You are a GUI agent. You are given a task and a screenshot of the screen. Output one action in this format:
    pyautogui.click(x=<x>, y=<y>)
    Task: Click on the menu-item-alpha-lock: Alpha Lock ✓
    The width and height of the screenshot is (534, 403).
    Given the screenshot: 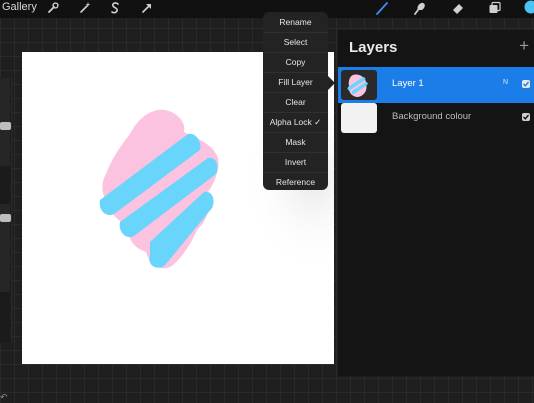 What is the action you would take?
    pyautogui.click(x=295, y=122)
    